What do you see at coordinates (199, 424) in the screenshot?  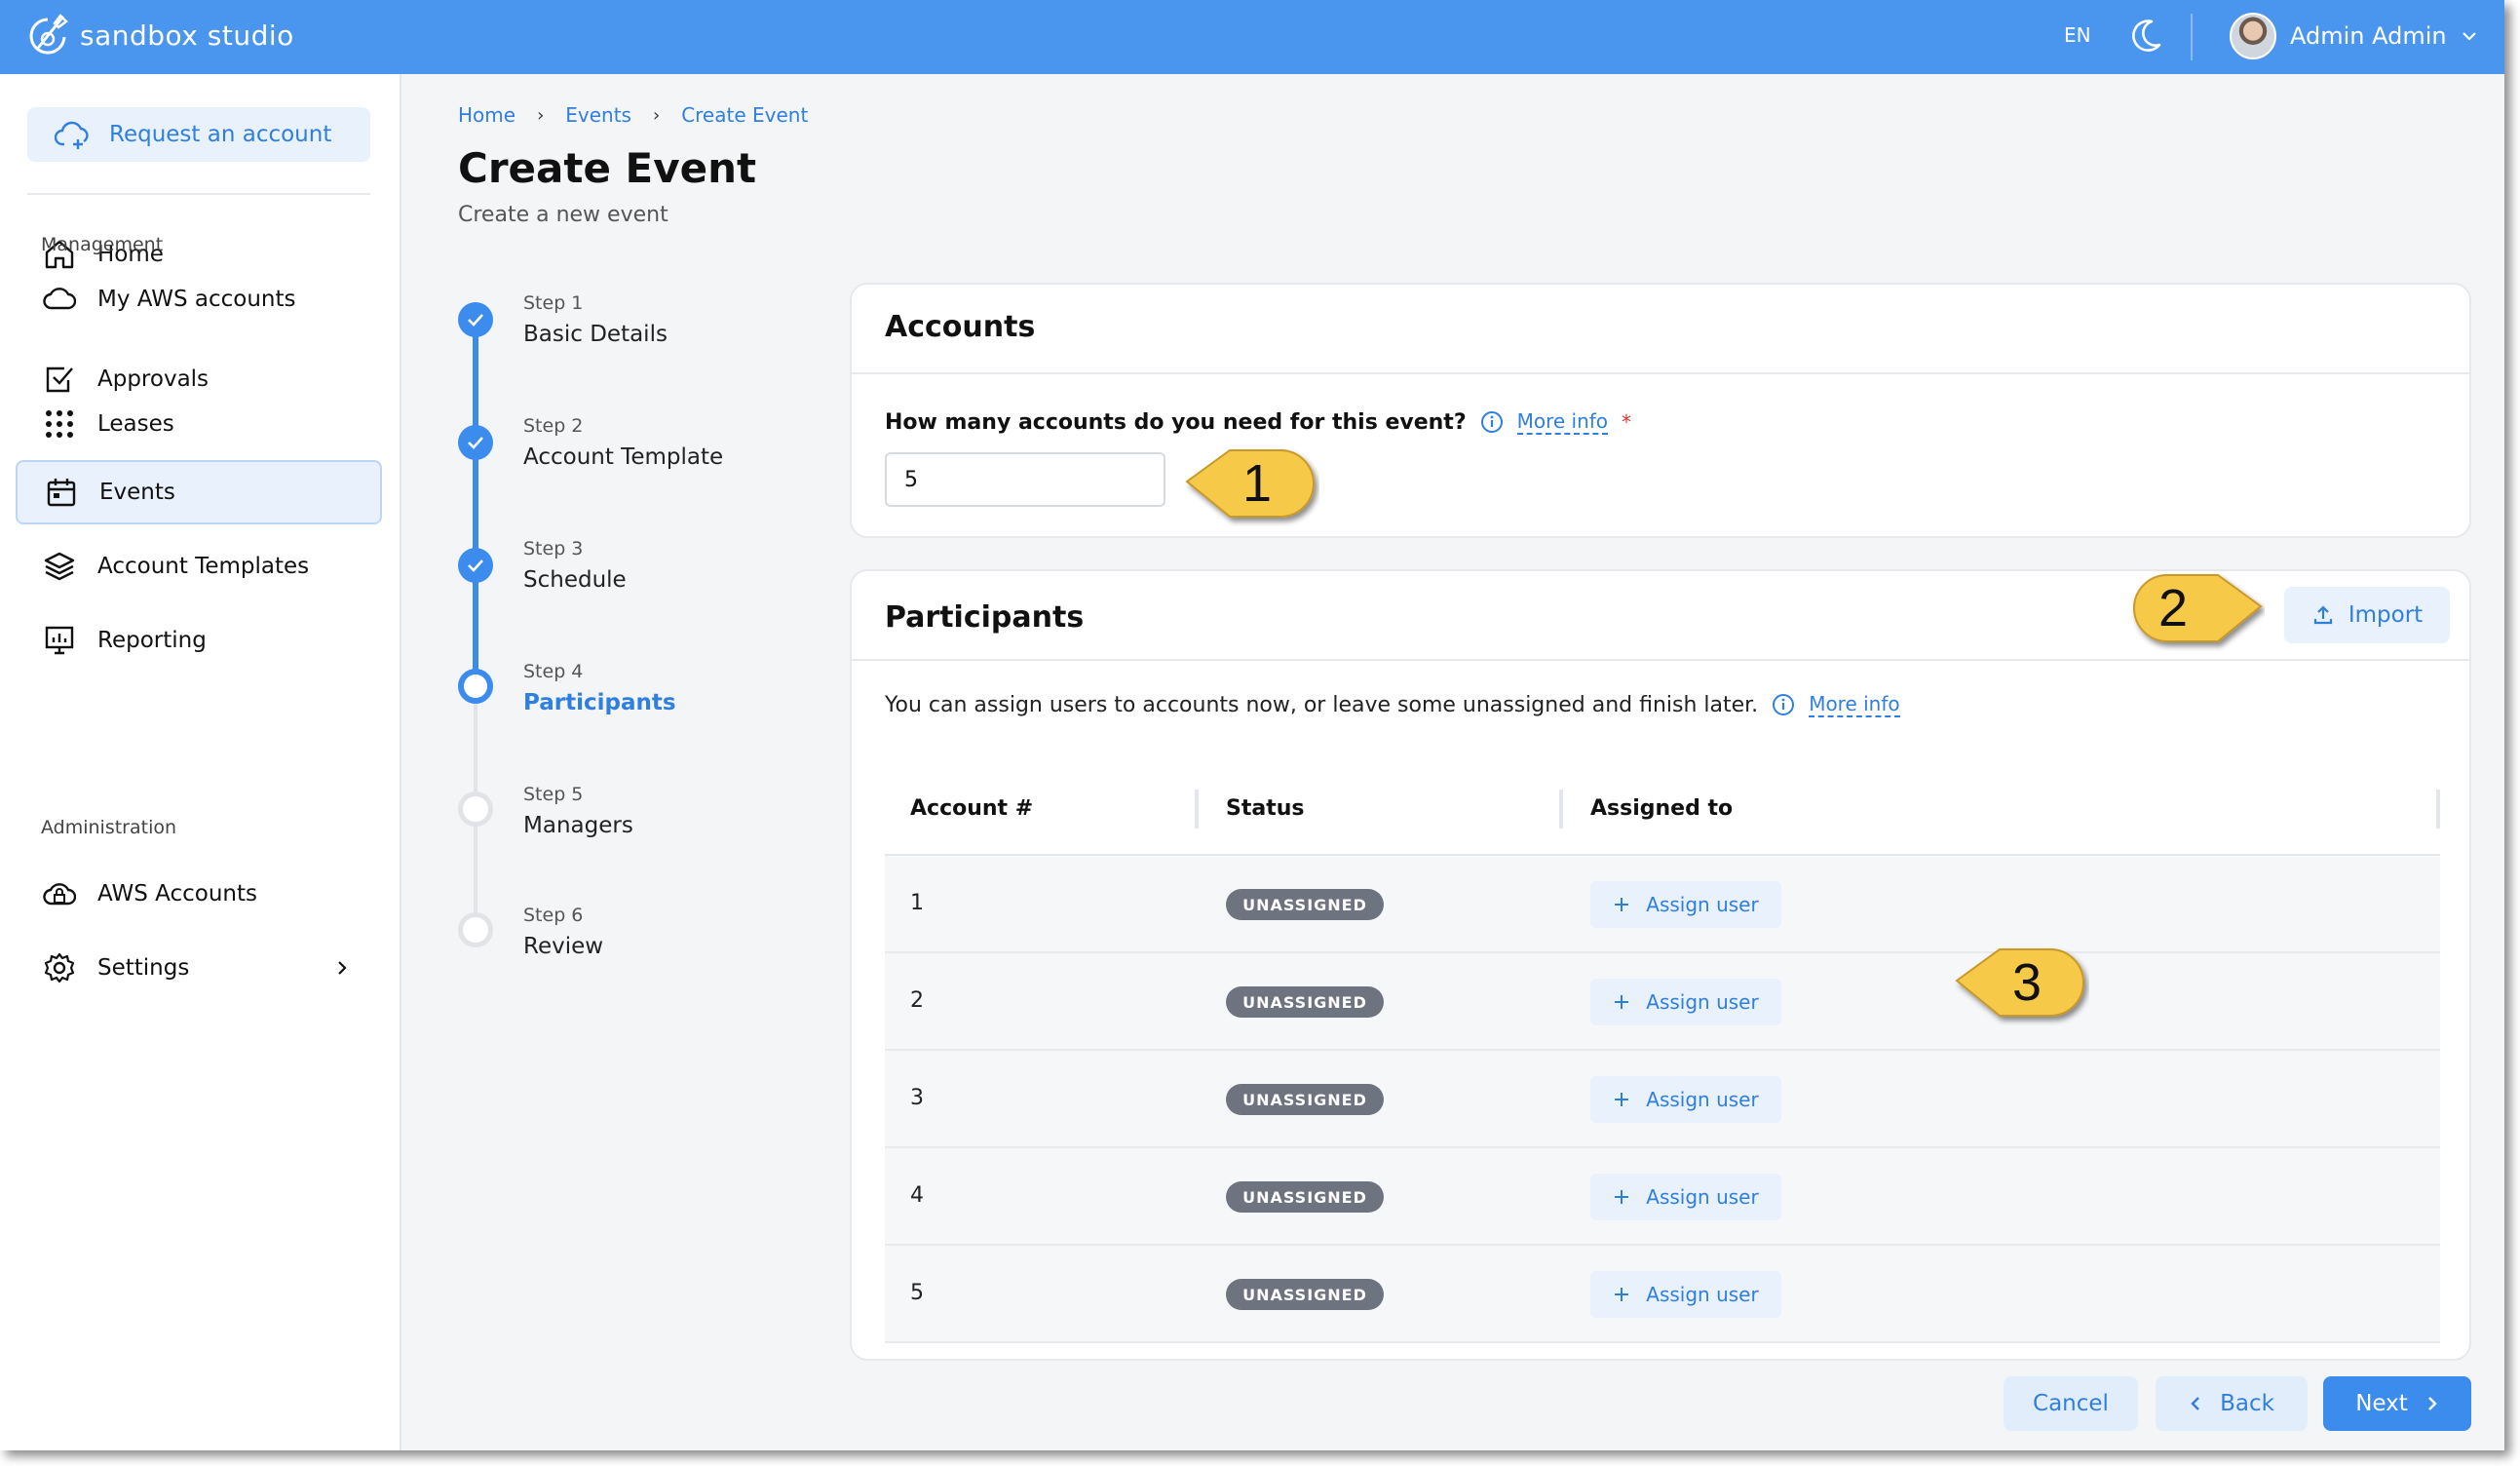 I see `sidebar-item-leases: Leases` at bounding box center [199, 424].